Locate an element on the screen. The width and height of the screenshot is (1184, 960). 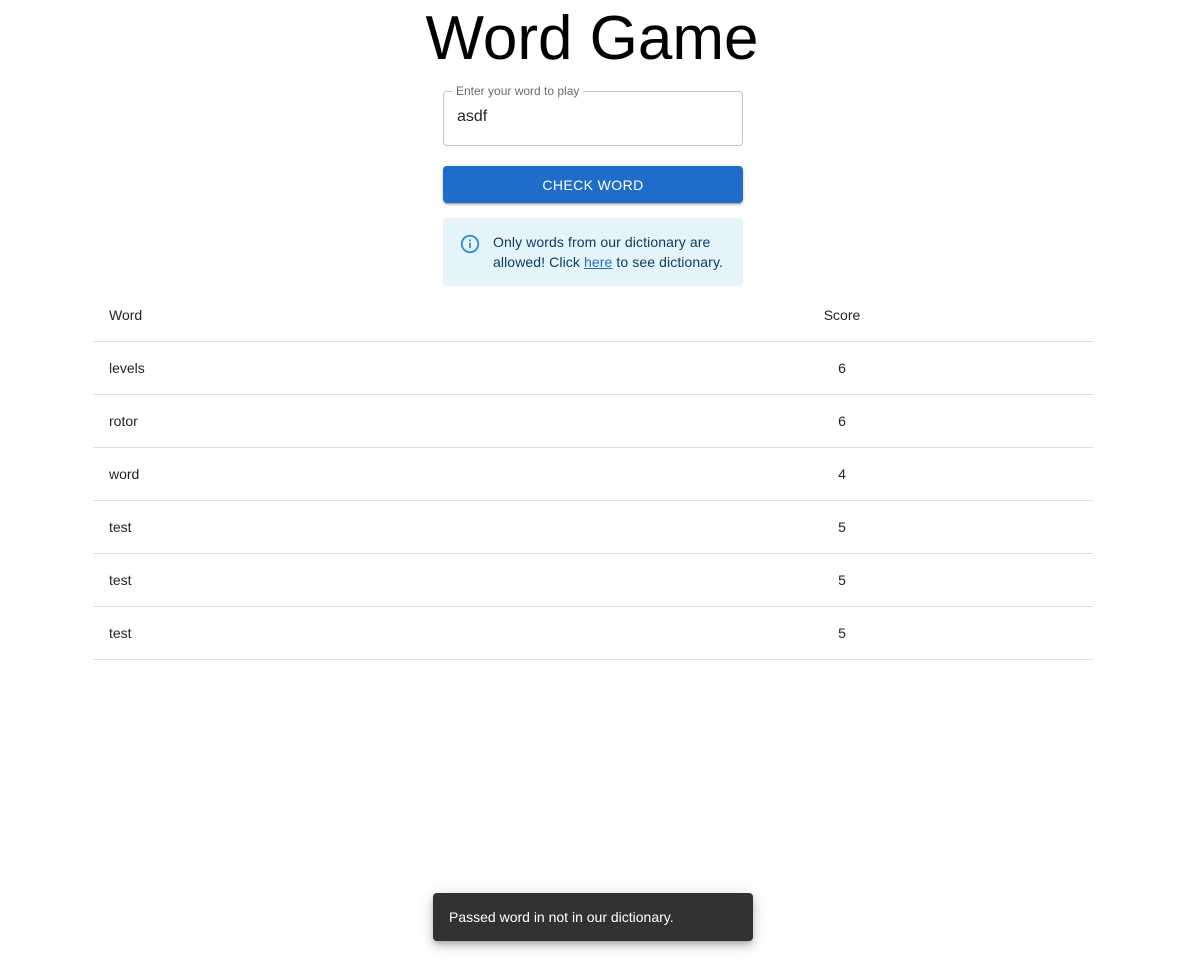
word-input is located at coordinates (593, 118).